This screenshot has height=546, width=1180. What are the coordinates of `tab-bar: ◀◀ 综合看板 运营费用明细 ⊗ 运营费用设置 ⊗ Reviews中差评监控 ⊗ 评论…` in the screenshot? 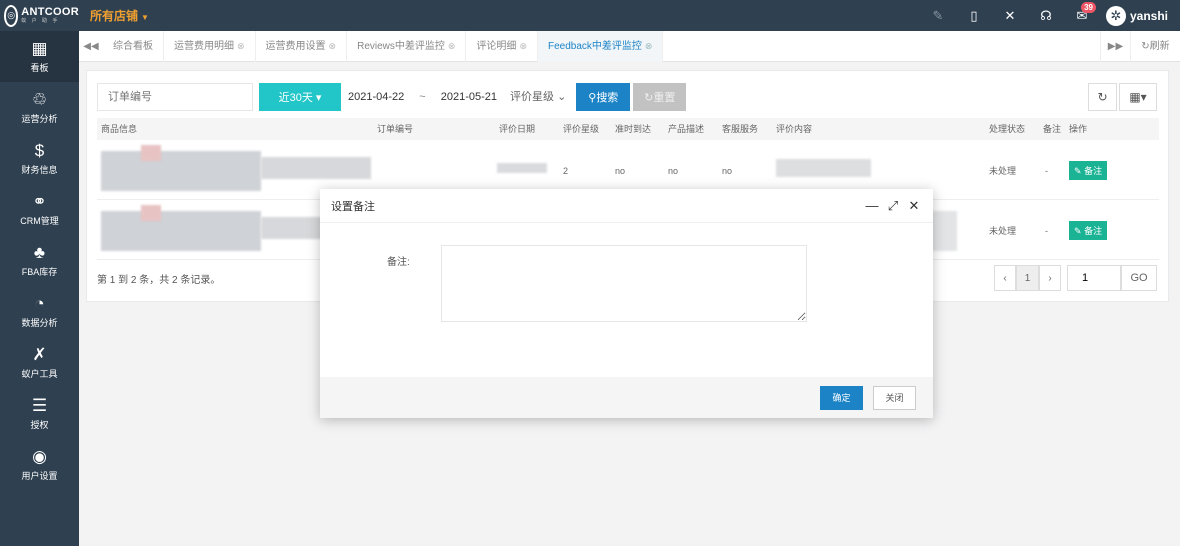 It's located at (629, 46).